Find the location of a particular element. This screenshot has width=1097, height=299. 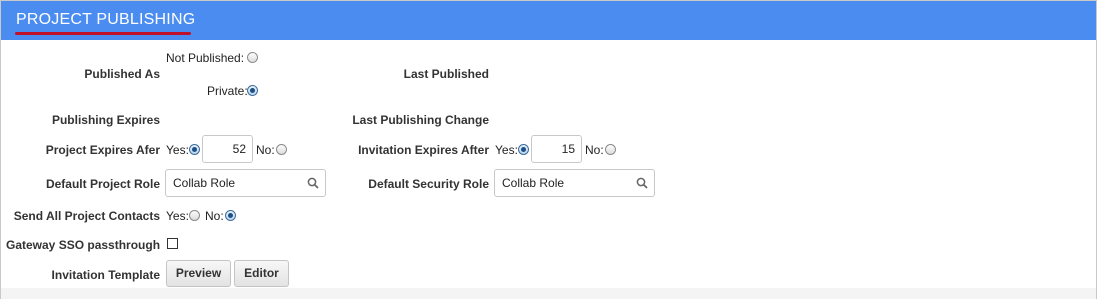

private-label: Private: is located at coordinates (227, 91).